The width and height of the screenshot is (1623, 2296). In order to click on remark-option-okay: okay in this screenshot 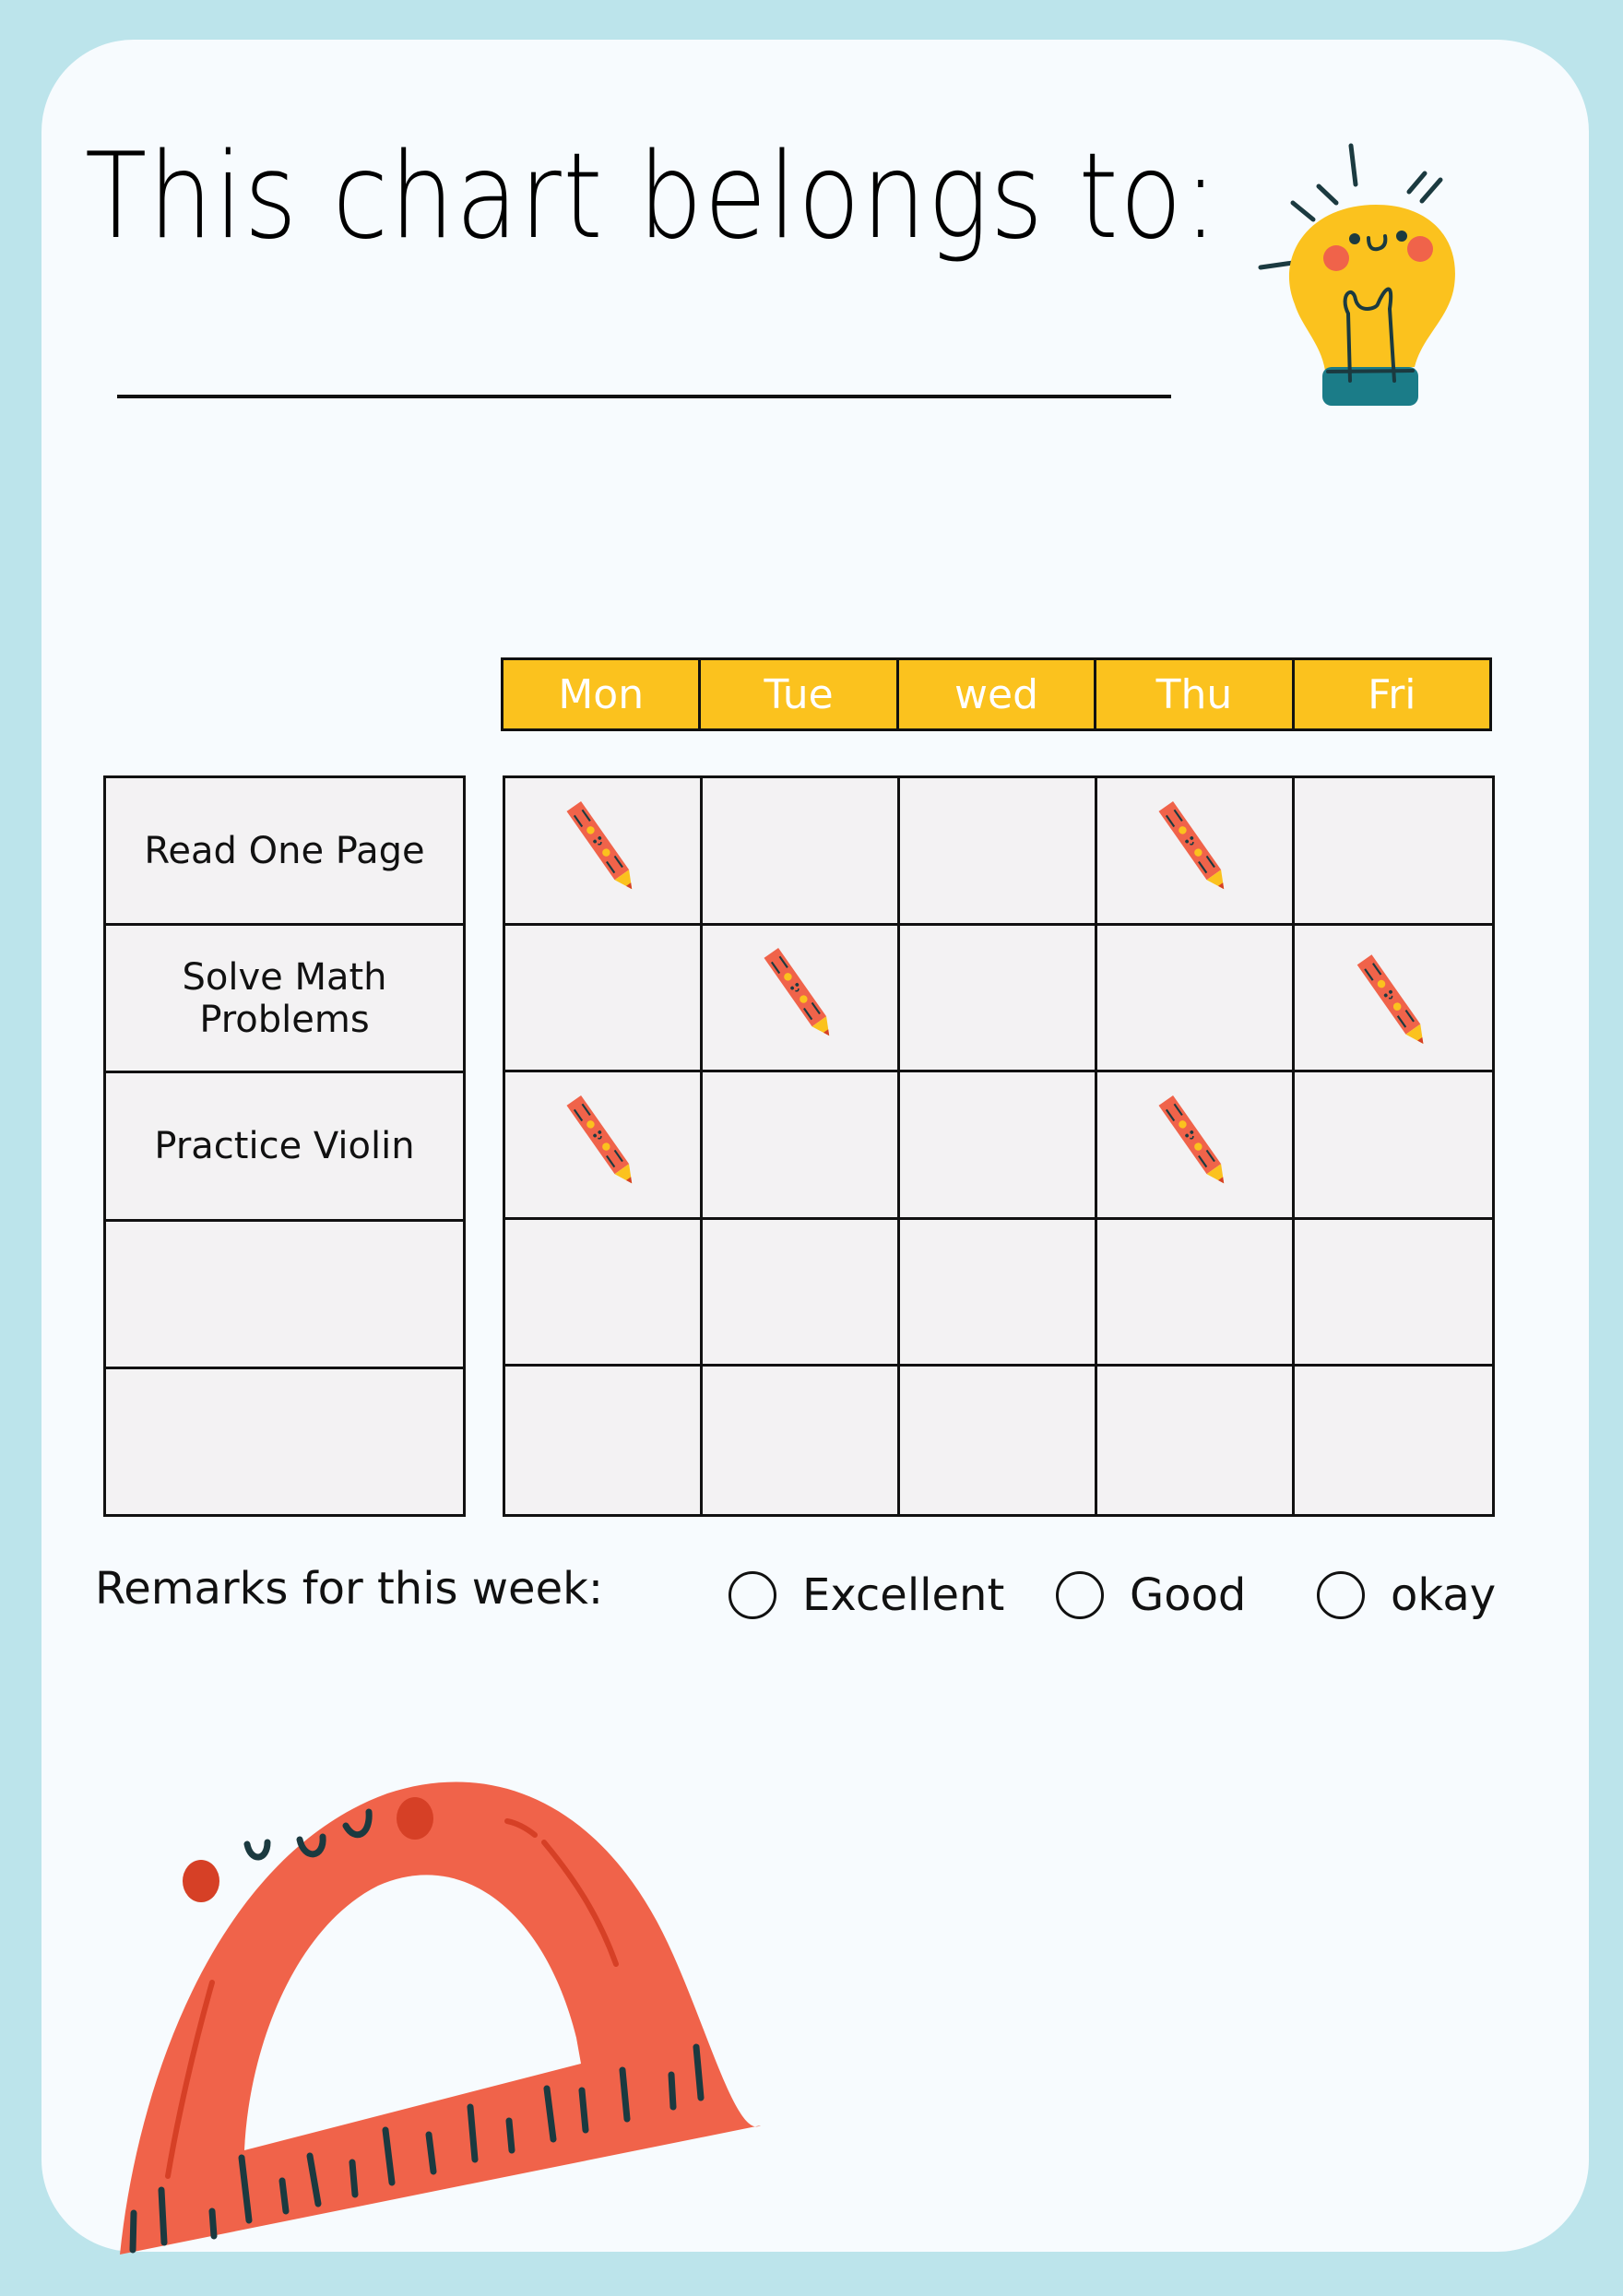, I will do `click(1406, 1595)`.